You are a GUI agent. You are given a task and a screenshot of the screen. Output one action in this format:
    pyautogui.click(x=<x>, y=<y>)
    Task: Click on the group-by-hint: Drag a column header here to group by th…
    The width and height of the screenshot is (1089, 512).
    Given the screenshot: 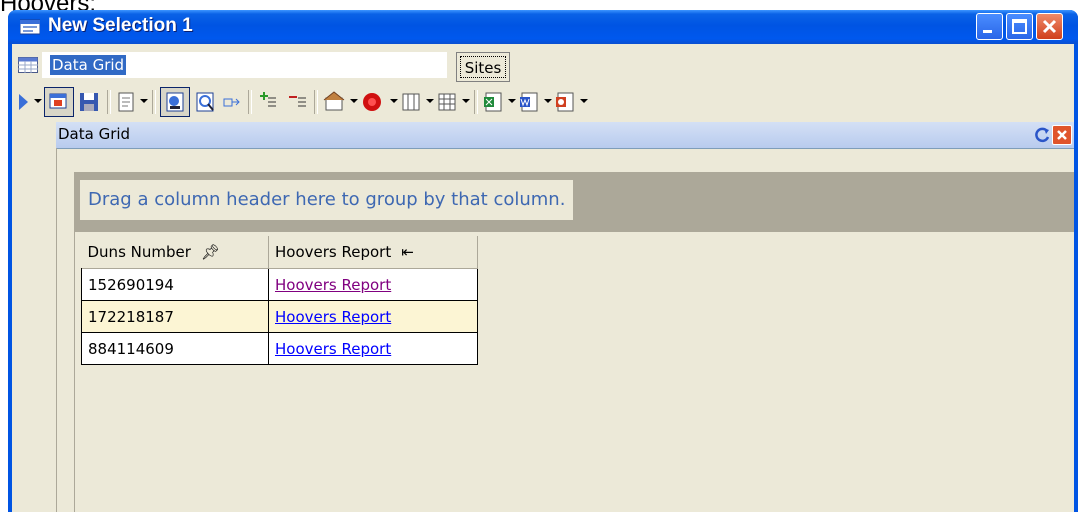 What is the action you would take?
    pyautogui.click(x=327, y=200)
    